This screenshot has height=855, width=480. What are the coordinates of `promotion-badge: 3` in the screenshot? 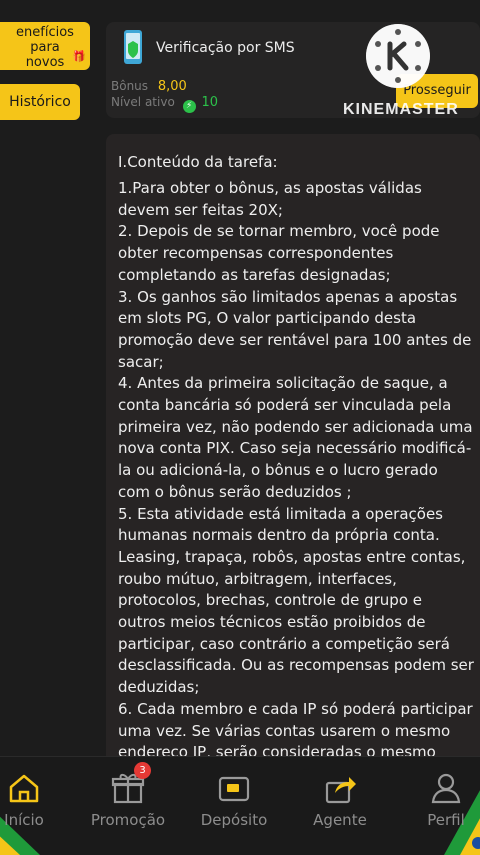 It's located at (142, 770).